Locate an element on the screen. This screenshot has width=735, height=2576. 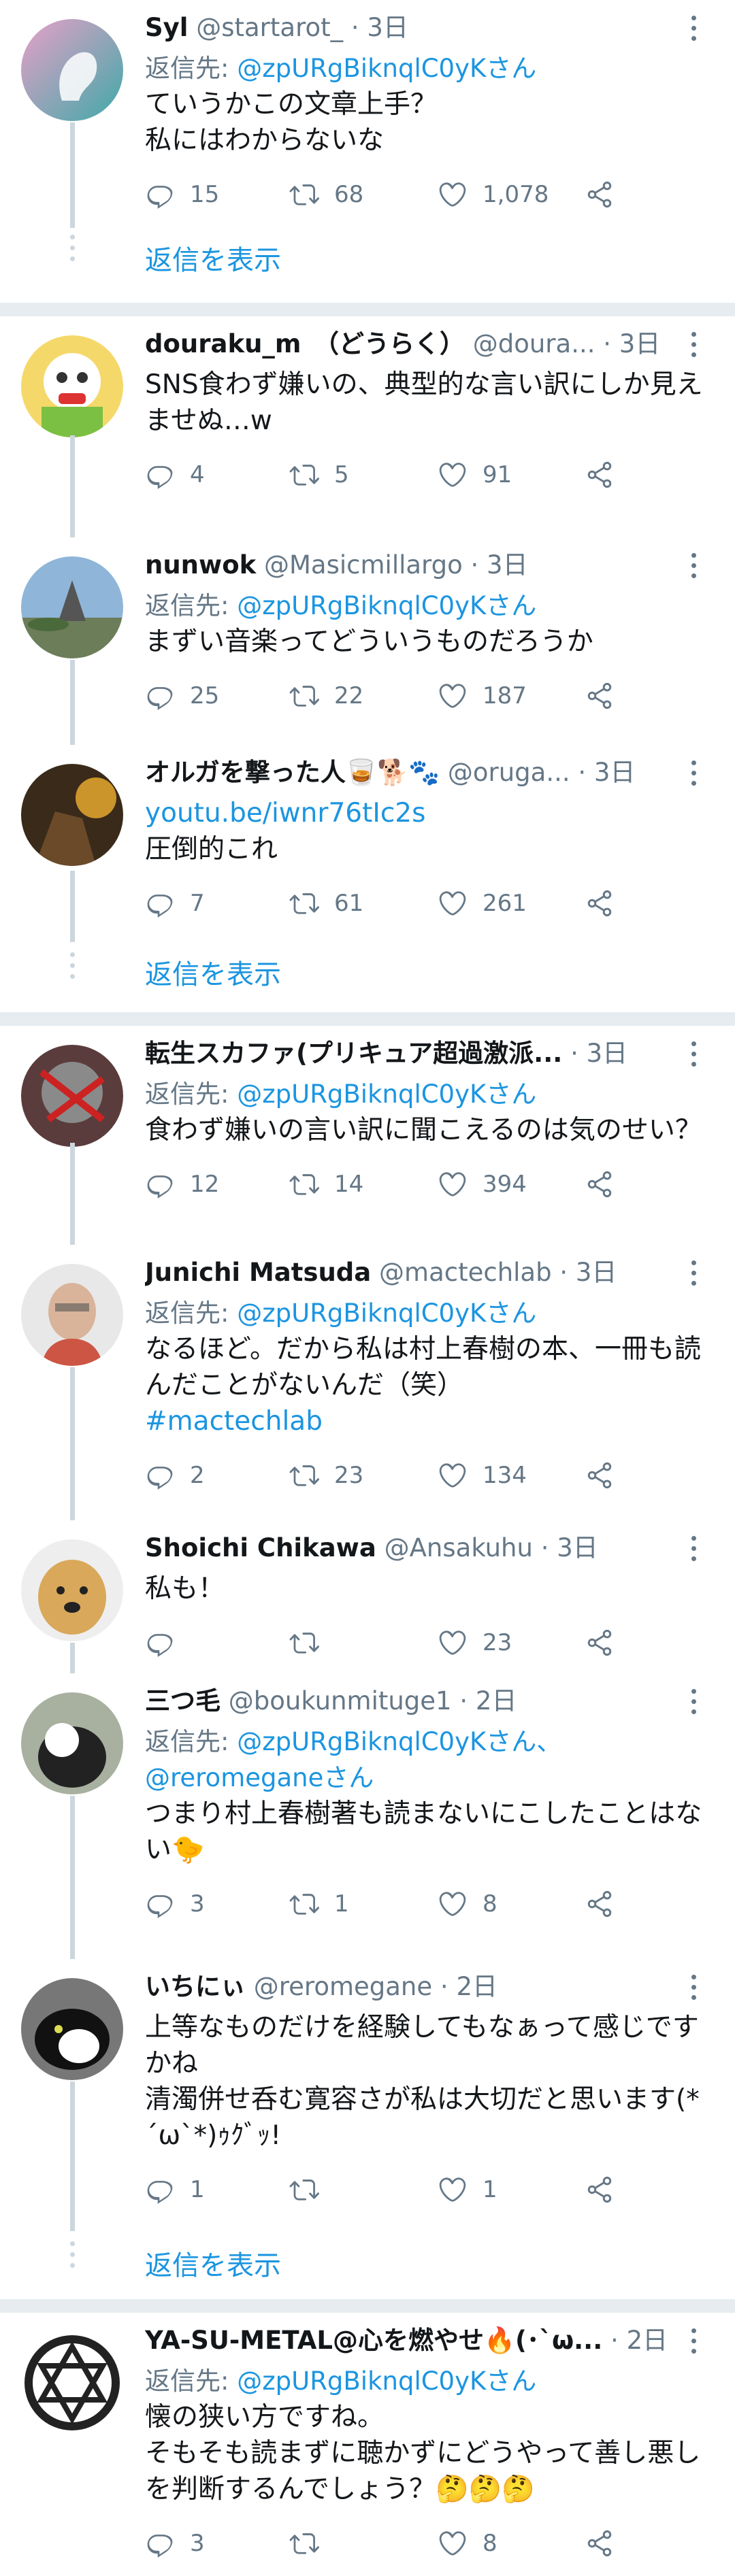
reply-button: 12 is located at coordinates (182, 1184).